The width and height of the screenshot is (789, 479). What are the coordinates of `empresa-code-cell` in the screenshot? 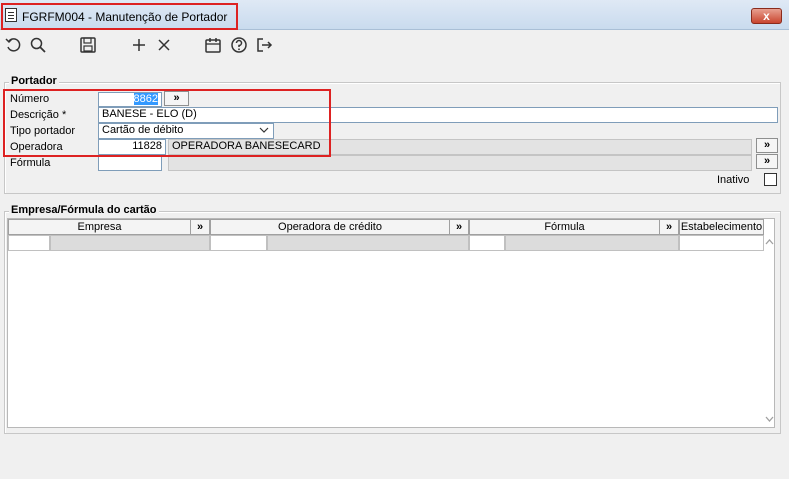 It's located at (29, 243).